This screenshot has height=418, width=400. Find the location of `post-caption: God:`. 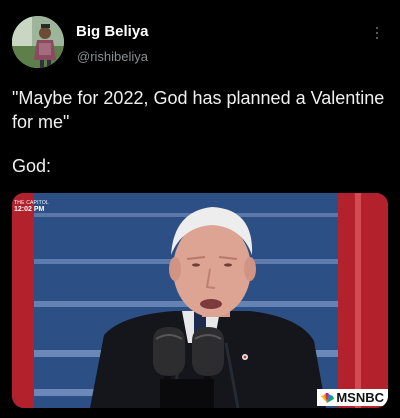

post-caption: God: is located at coordinates (32, 166).